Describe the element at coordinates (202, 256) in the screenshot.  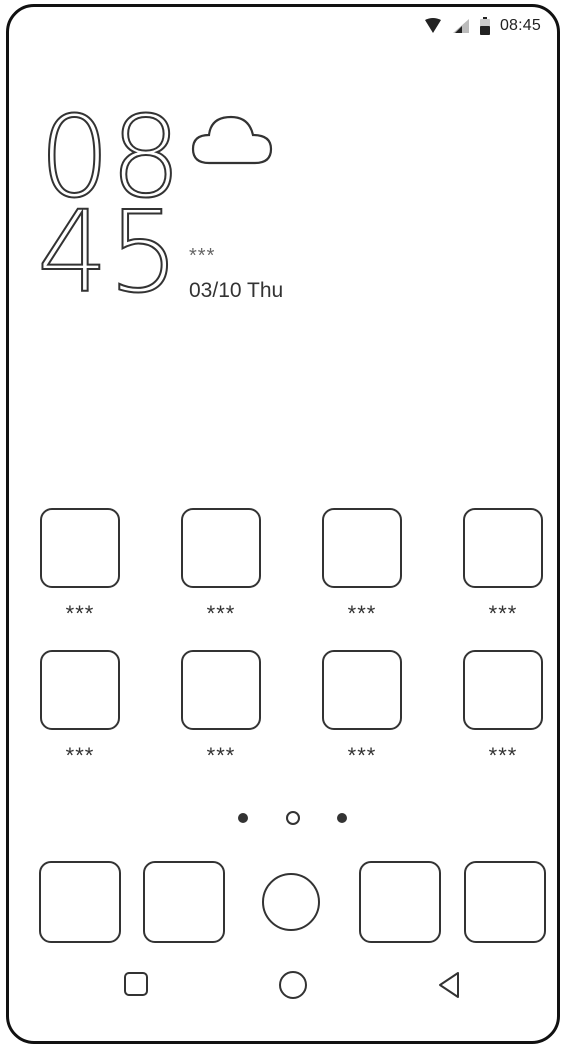
I see `weather-temperature: ***` at that location.